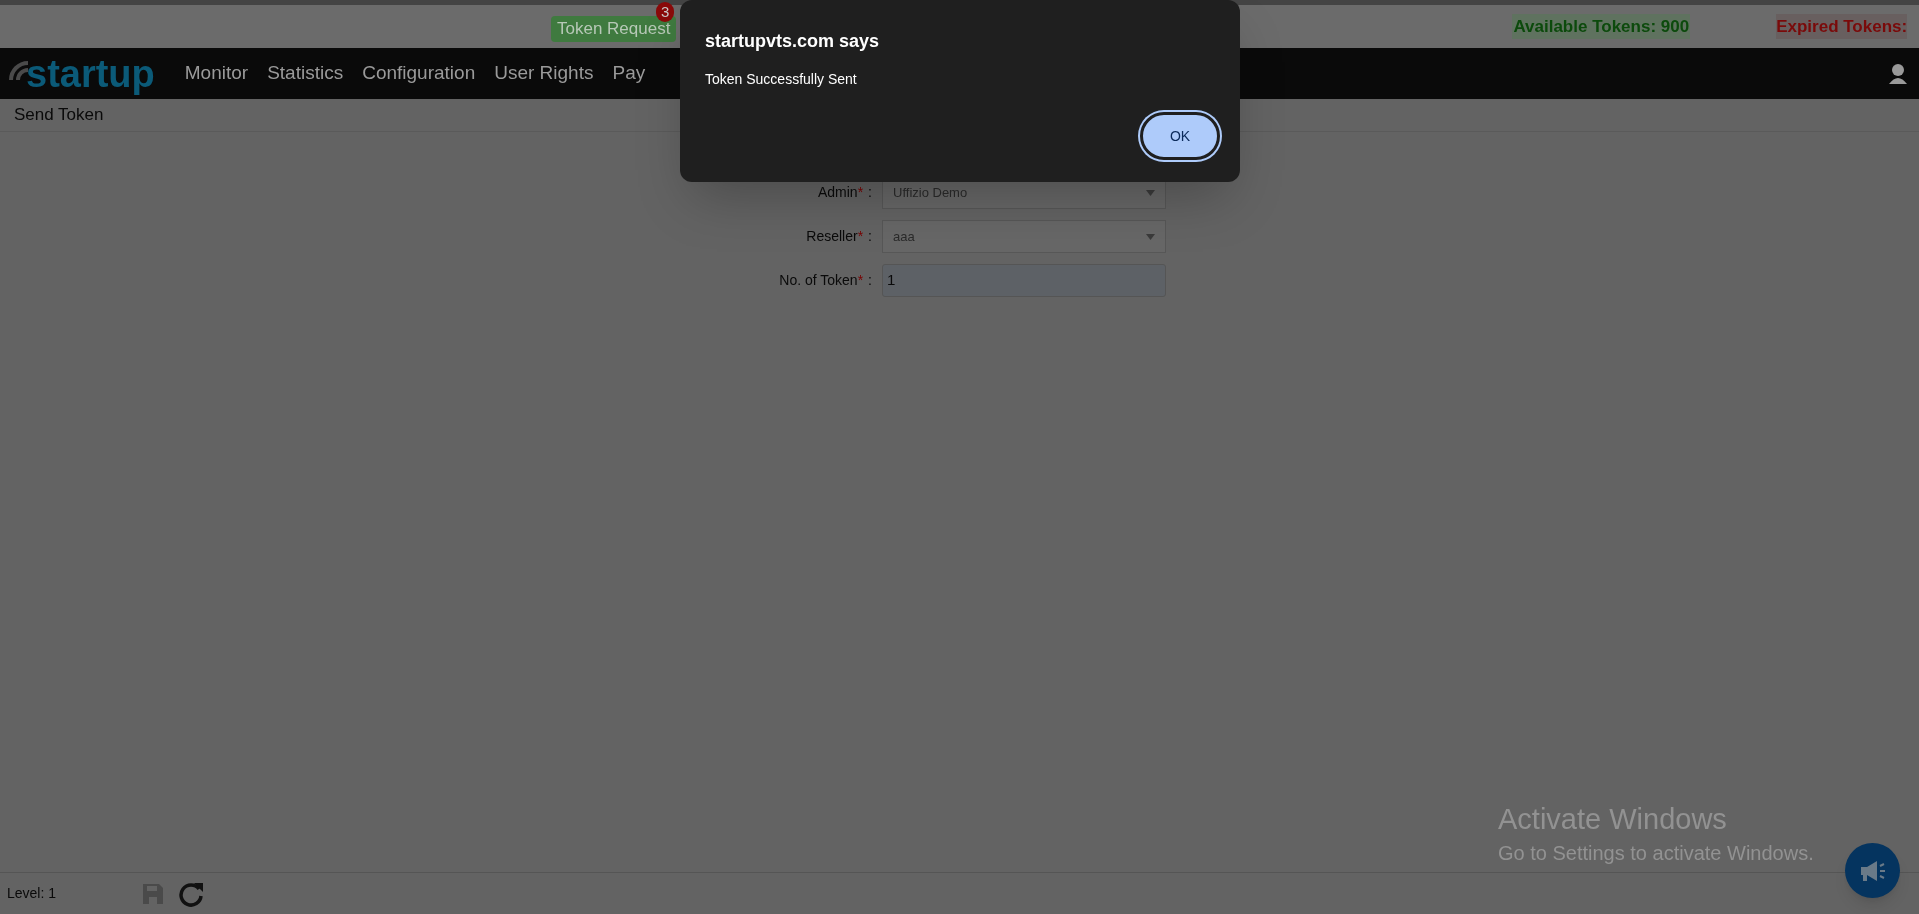  I want to click on announcement-button, so click(1872, 870).